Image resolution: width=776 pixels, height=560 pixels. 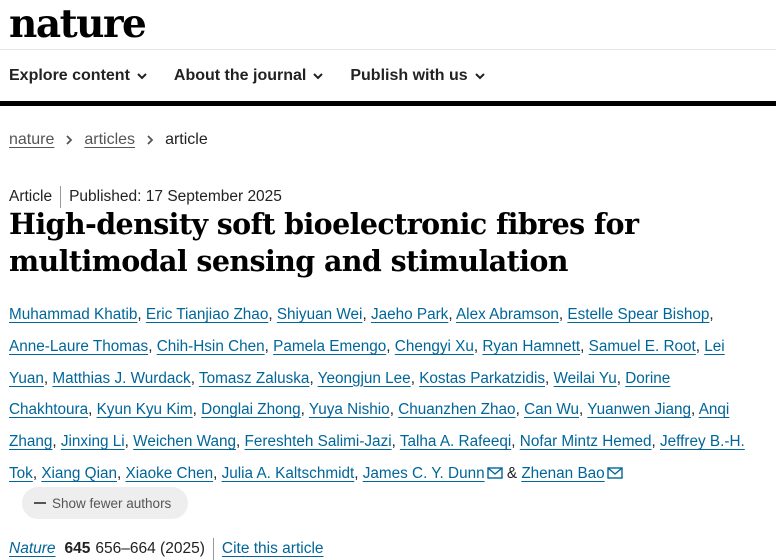 What do you see at coordinates (142, 75) in the screenshot?
I see `chevron-down-icon` at bounding box center [142, 75].